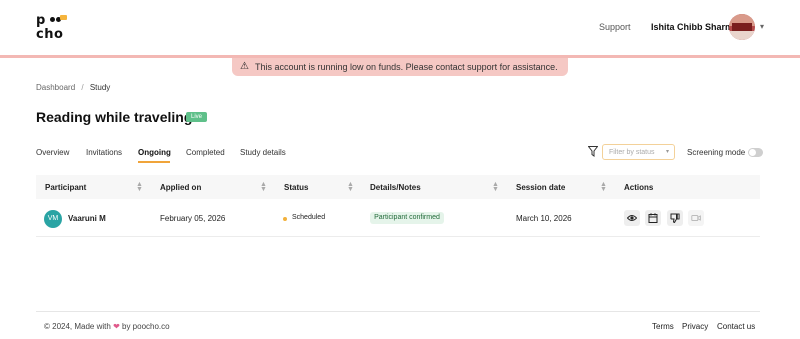 The width and height of the screenshot is (800, 339). I want to click on status-value: Scheduled, so click(309, 217).